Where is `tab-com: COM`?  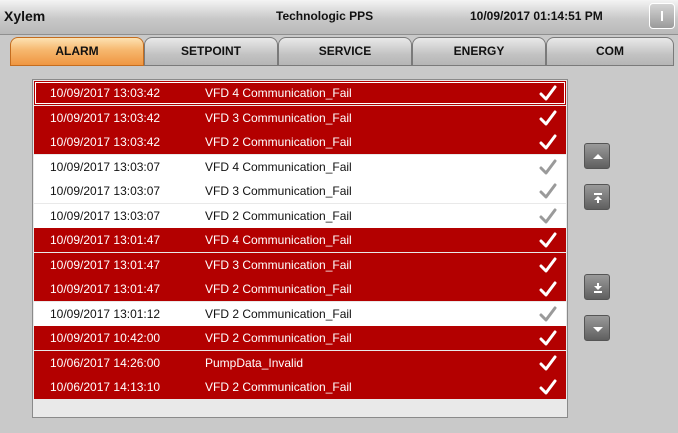
tab-com: COM is located at coordinates (610, 51).